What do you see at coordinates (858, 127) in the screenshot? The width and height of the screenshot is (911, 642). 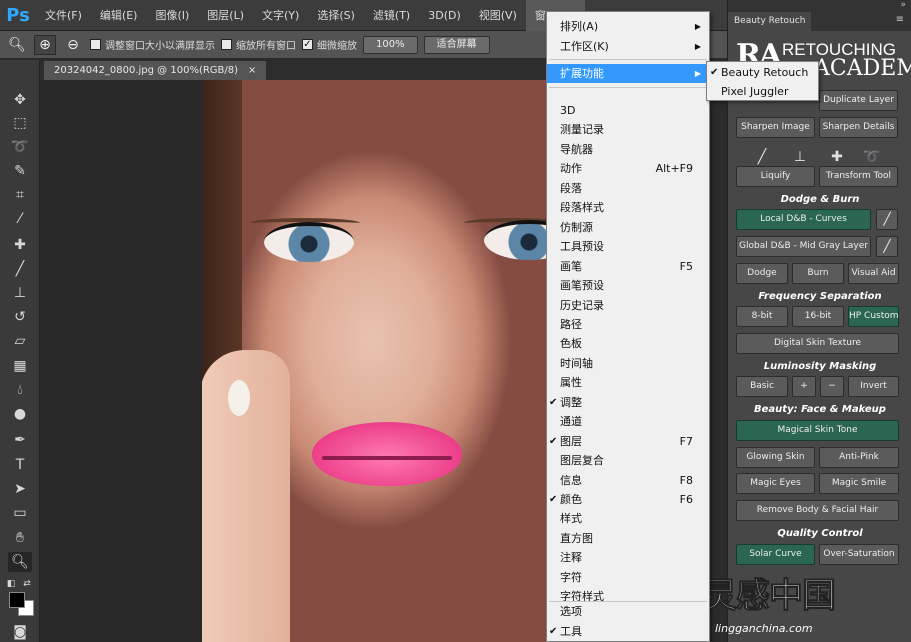 I see `sharpen-details-button: Sharpen Details` at bounding box center [858, 127].